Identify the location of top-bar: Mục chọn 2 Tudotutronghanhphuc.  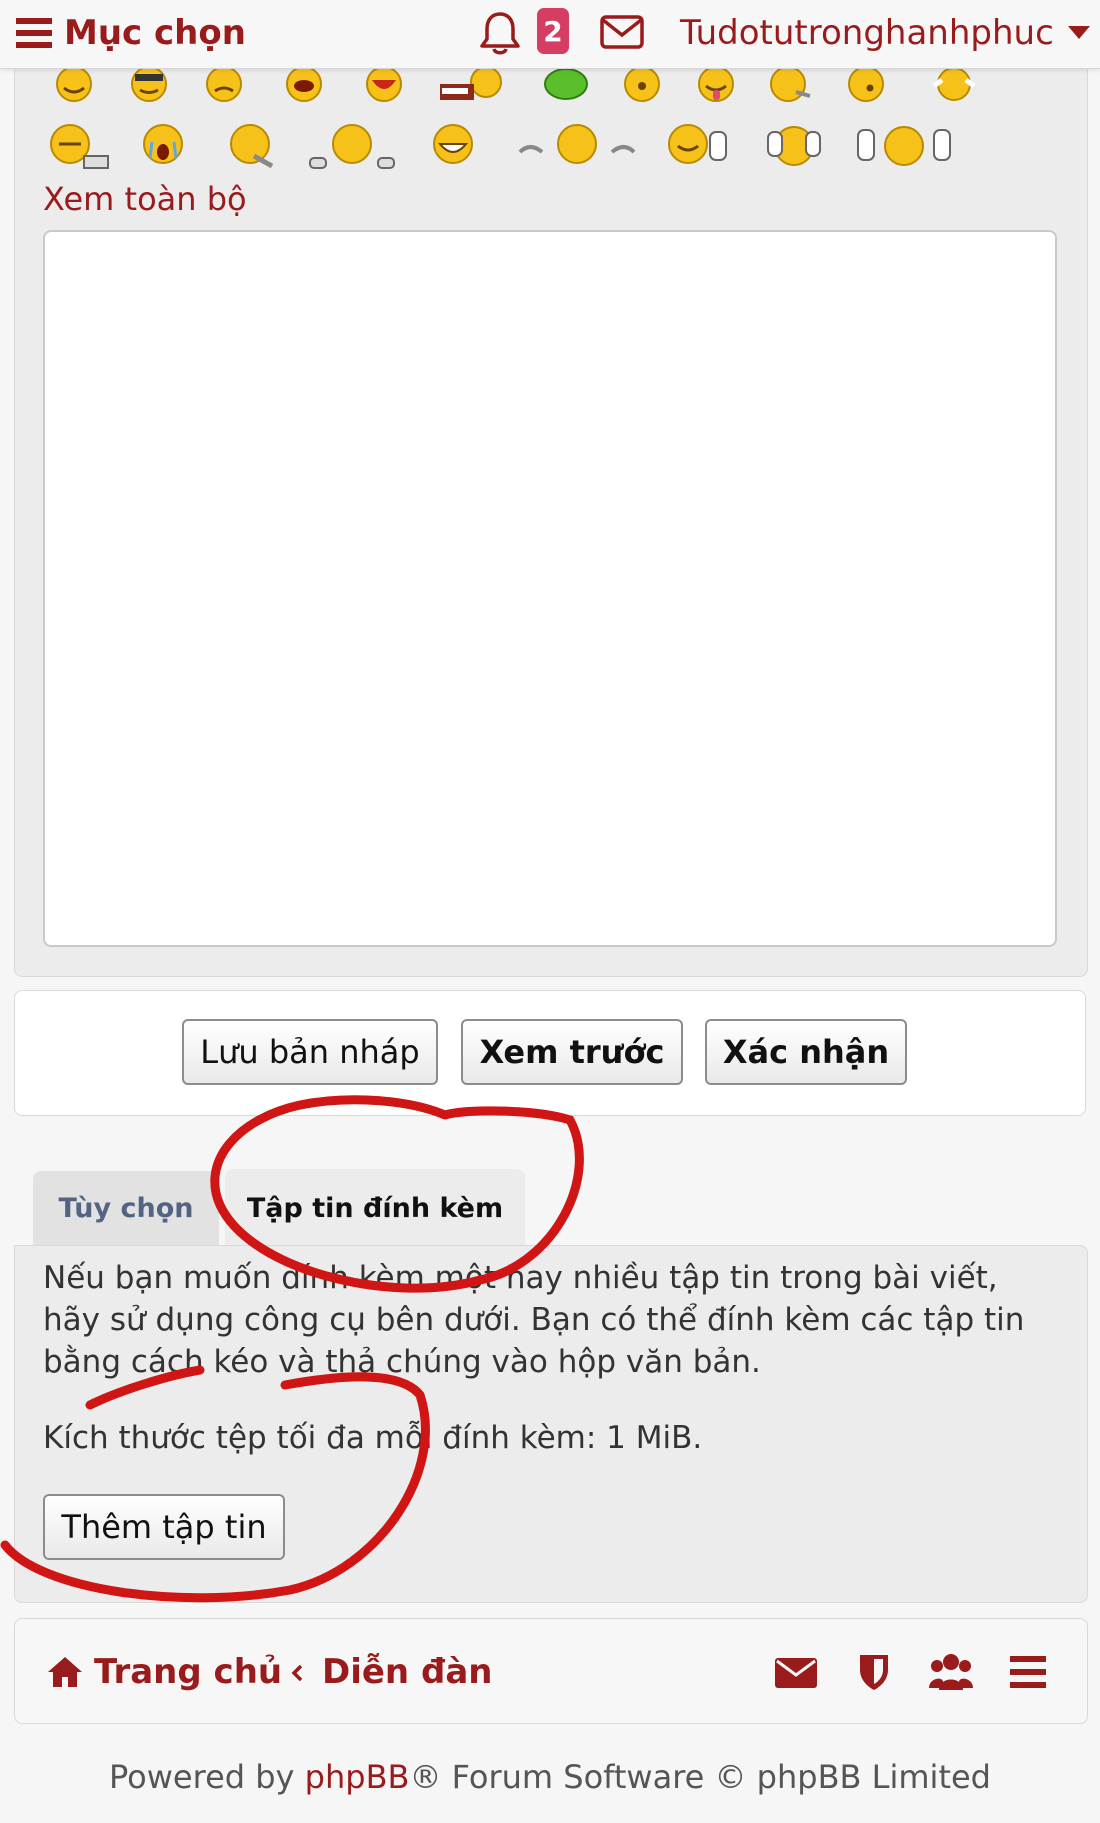
(550, 34).